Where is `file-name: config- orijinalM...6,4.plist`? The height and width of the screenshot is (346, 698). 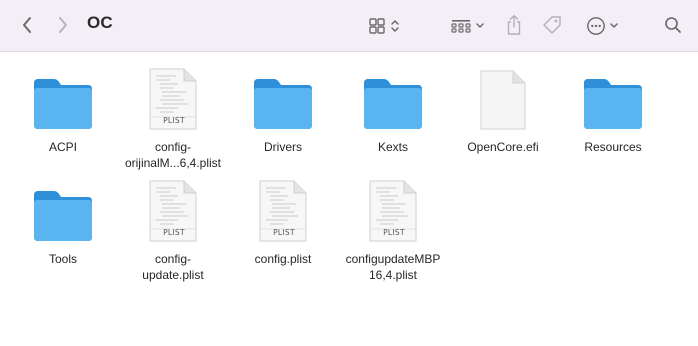 file-name: config- orijinalM...6,4.plist is located at coordinates (173, 155).